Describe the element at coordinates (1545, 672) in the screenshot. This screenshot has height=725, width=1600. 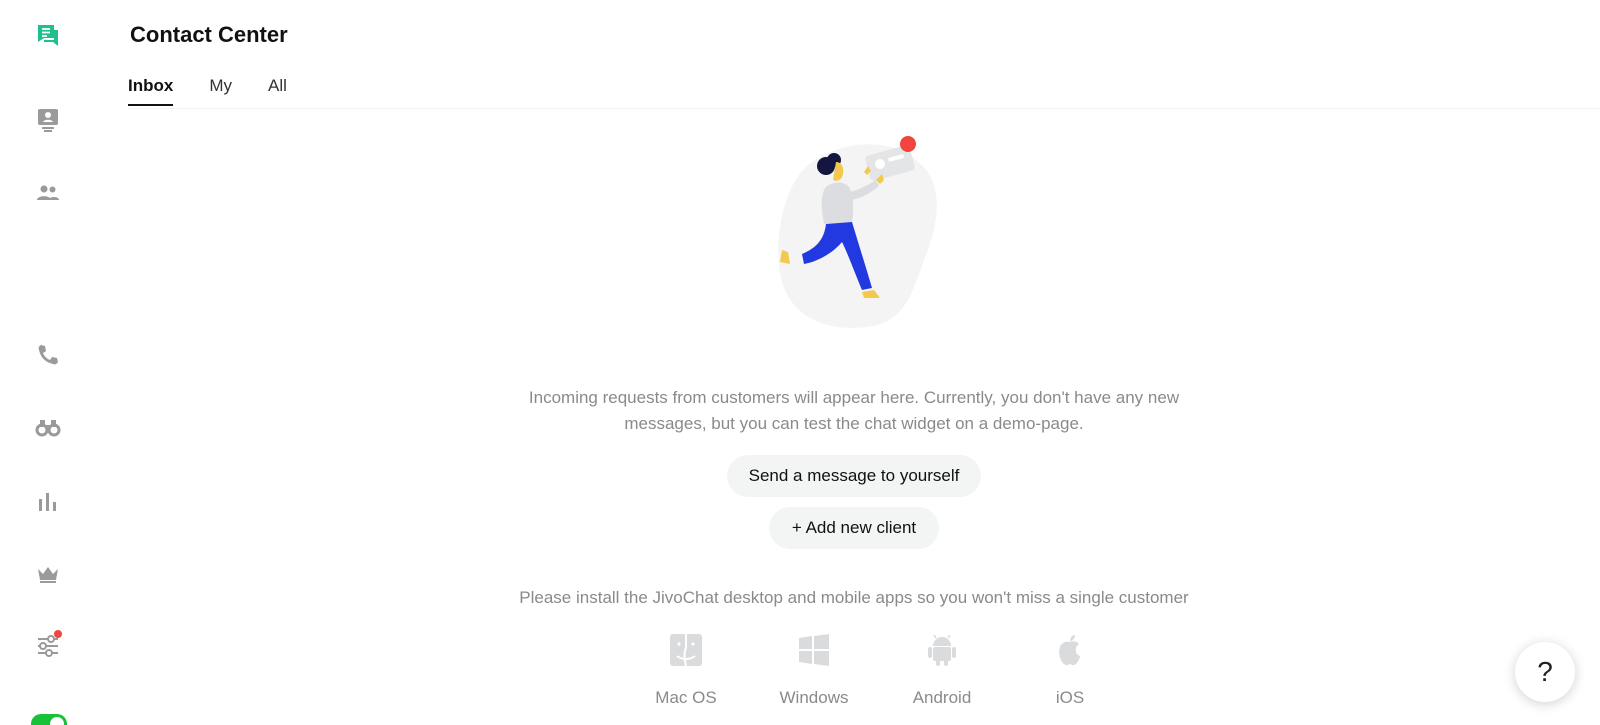
I see `help-button: ?` at that location.